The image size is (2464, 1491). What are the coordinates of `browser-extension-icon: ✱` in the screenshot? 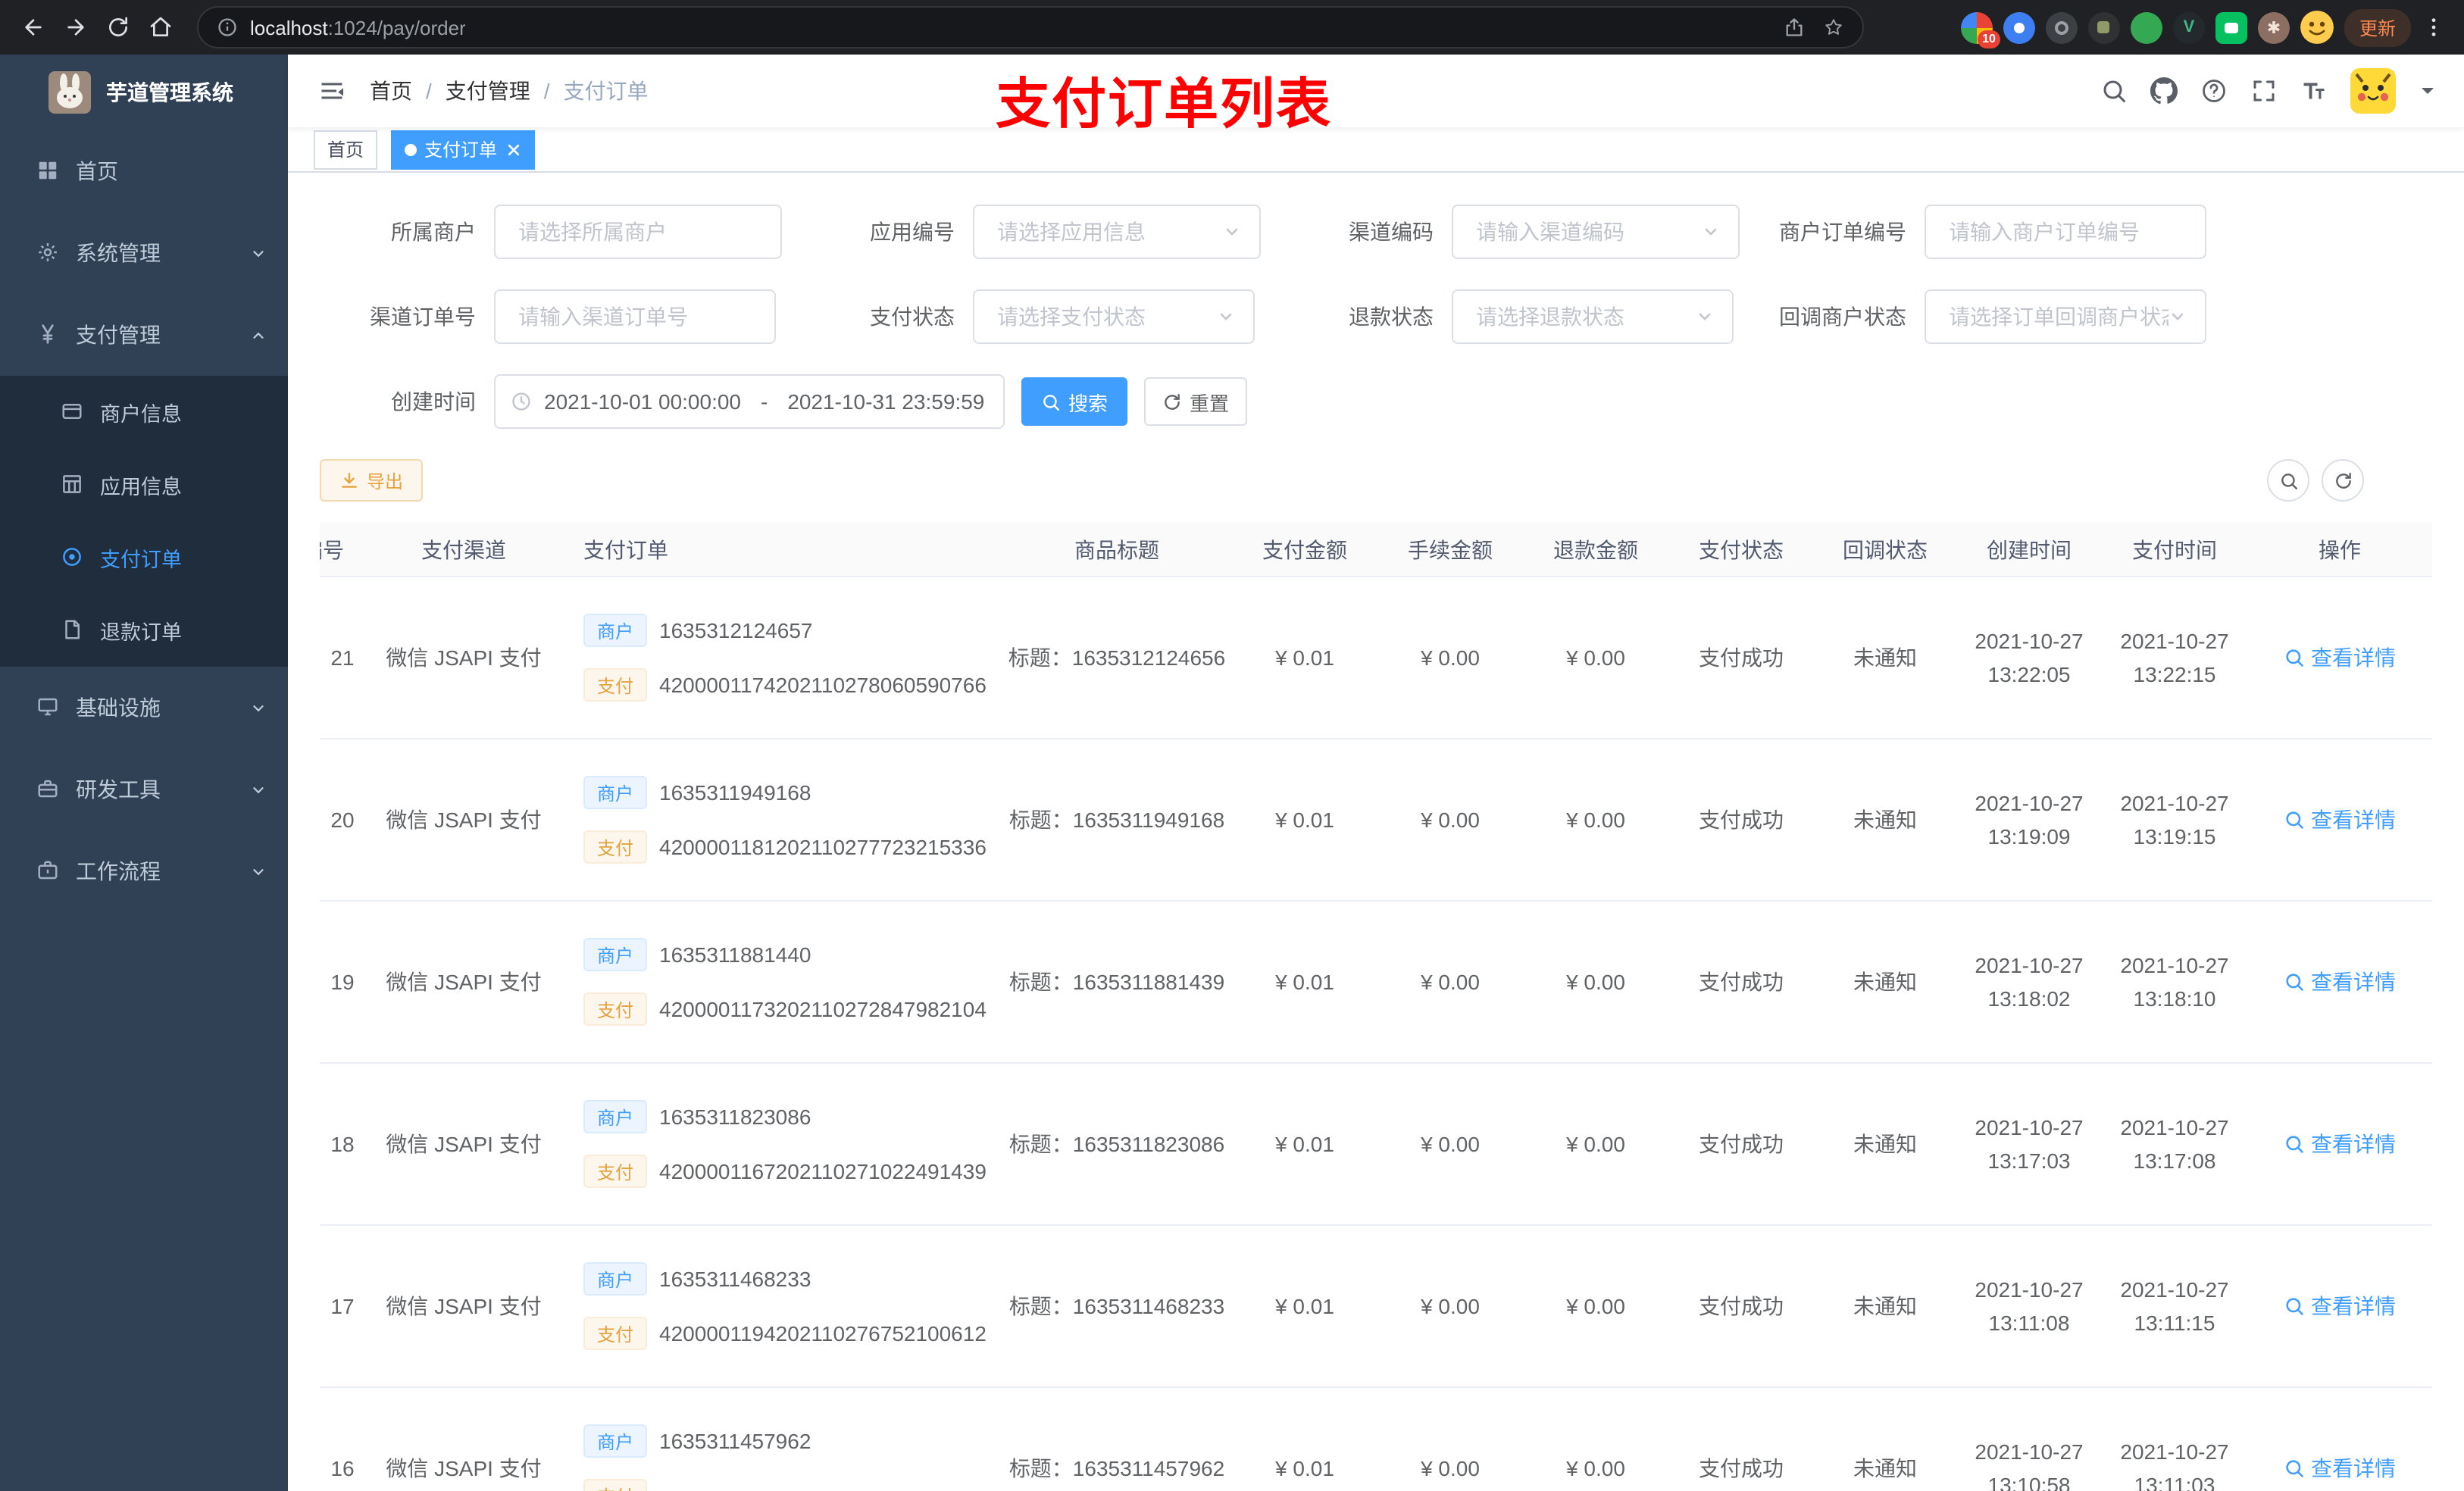 It's located at (2273, 27).